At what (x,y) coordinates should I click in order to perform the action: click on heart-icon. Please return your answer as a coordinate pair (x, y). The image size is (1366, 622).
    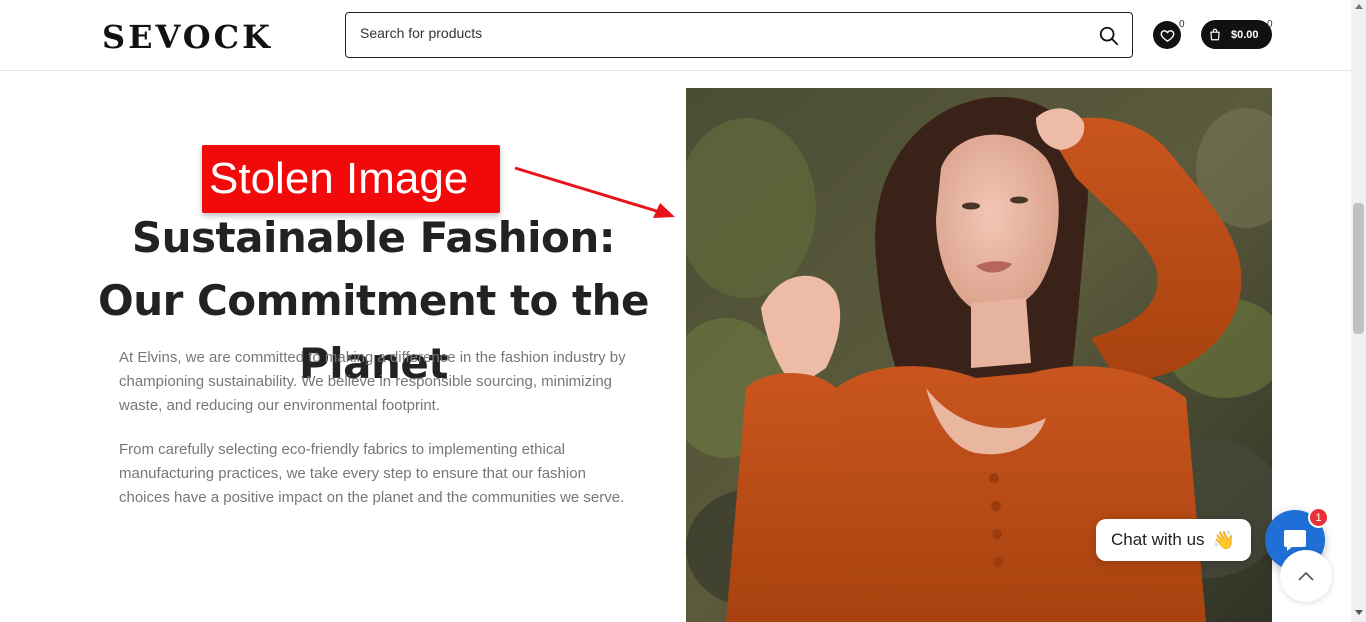
    Looking at the image, I should click on (1167, 35).